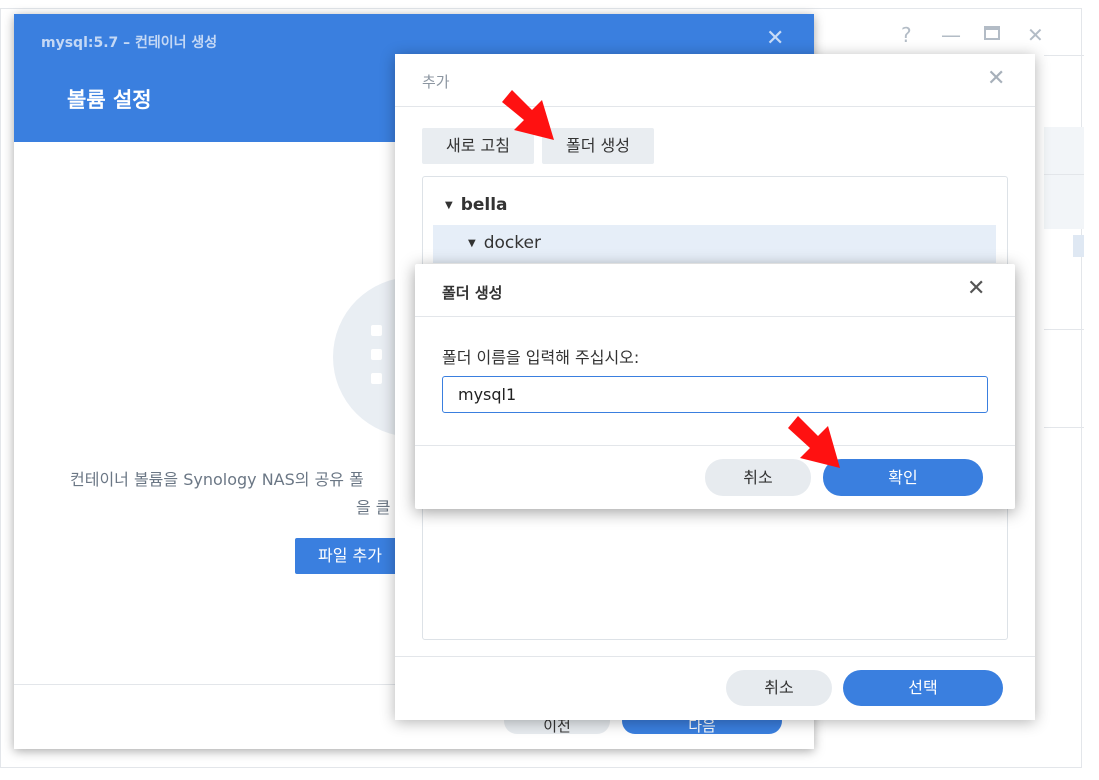 The height and width of the screenshot is (780, 1099). What do you see at coordinates (992, 34) in the screenshot?
I see `maximize-icon` at bounding box center [992, 34].